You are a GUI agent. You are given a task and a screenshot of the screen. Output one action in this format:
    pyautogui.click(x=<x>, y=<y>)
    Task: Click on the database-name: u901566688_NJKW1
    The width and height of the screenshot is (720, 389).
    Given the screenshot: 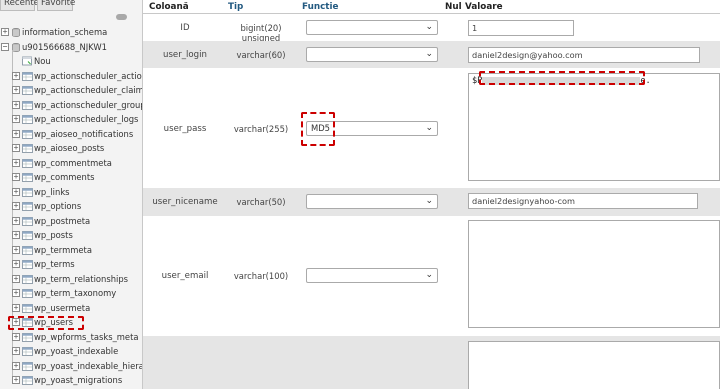 What is the action you would take?
    pyautogui.click(x=64, y=47)
    